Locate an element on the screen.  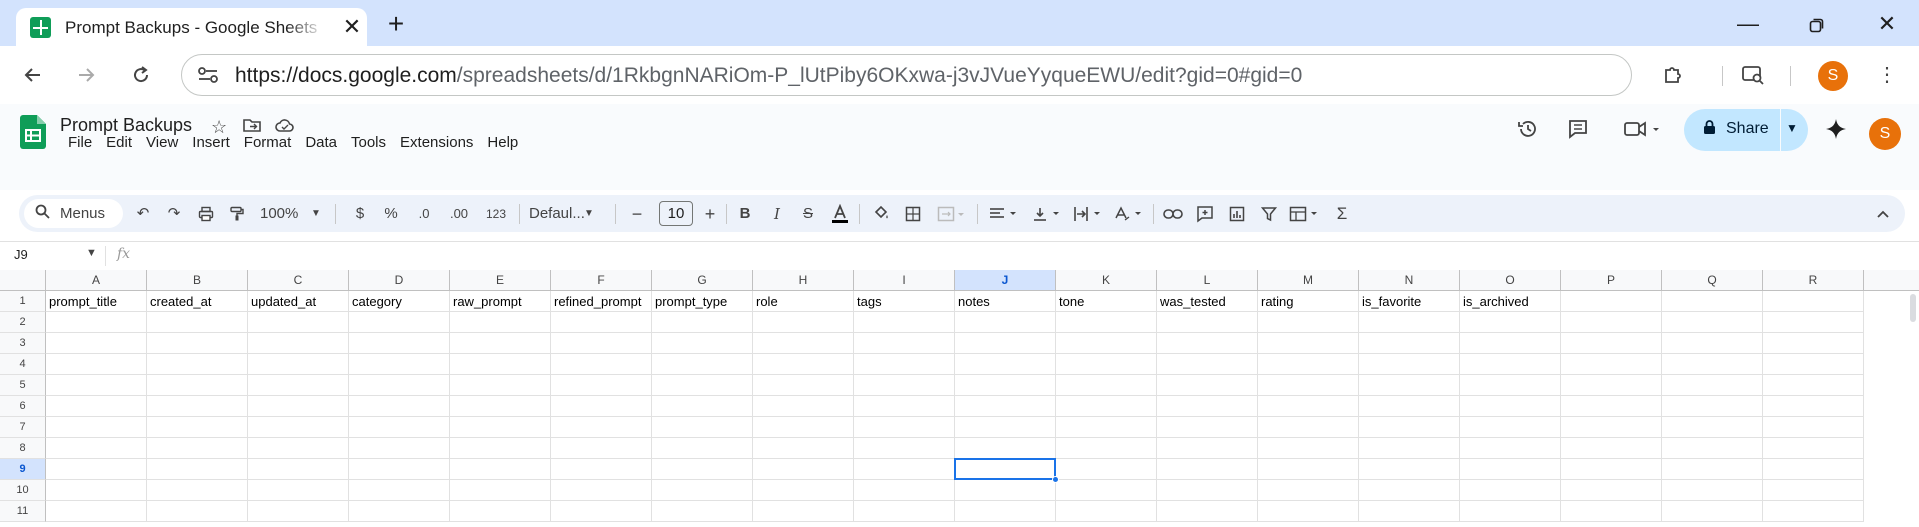
strikethrough-icon: S is located at coordinates (808, 214).